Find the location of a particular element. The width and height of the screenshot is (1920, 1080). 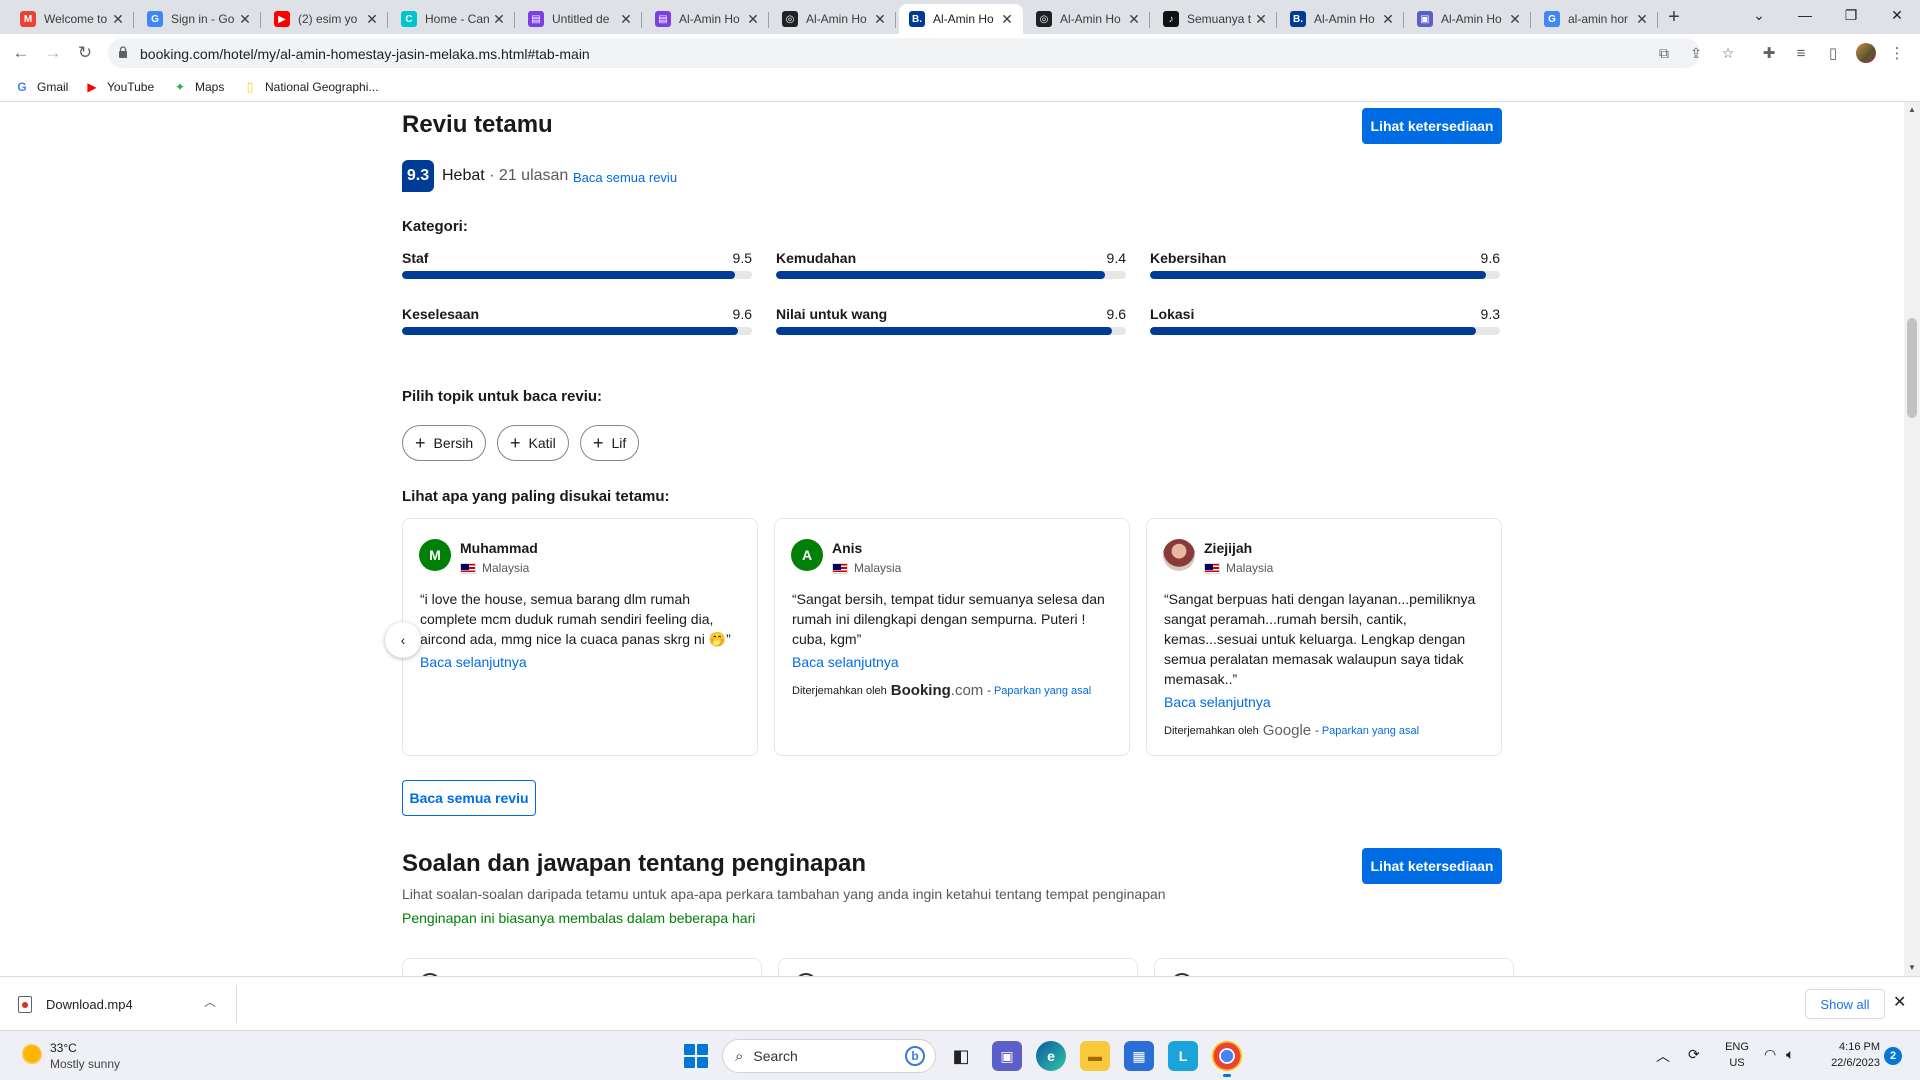

browser-tab: C Home - Can ✕ is located at coordinates (453, 19).